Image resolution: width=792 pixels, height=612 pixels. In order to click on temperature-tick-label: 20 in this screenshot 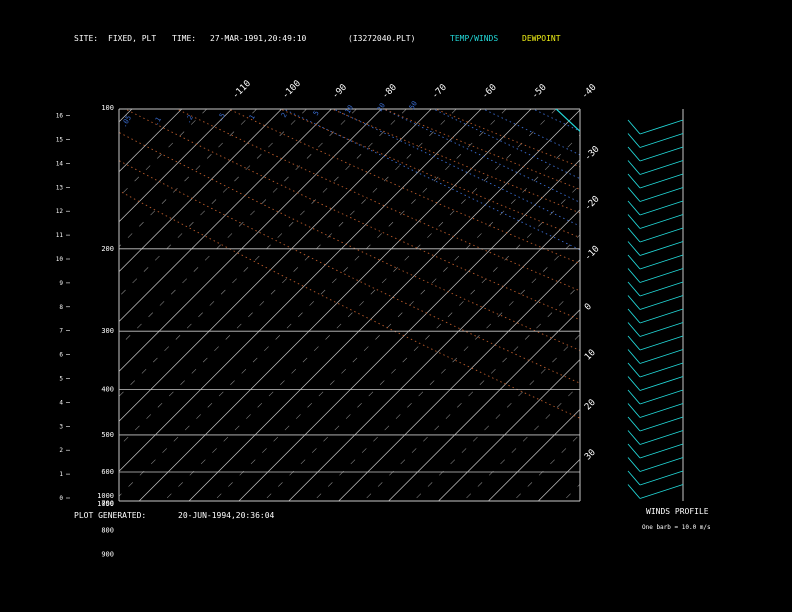, I will do `click(590, 405)`.